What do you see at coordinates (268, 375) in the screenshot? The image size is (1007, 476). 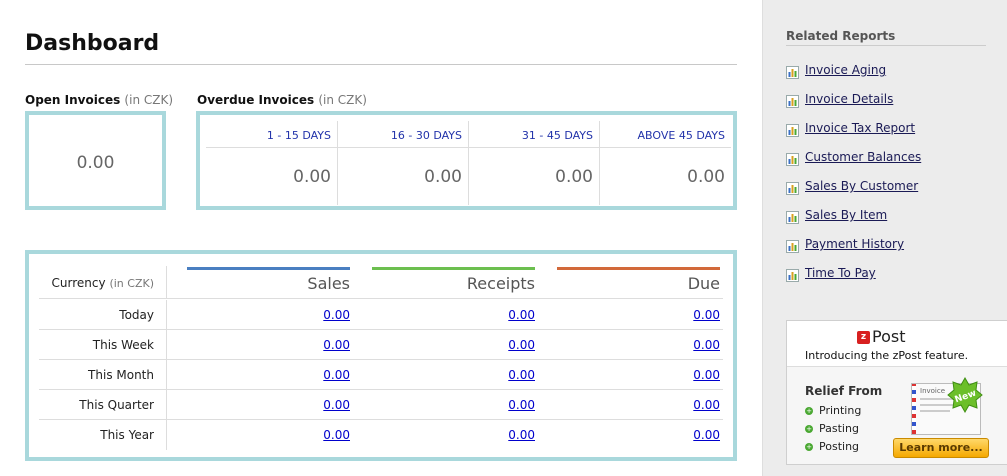 I see `month-sales-link: 0.00` at bounding box center [268, 375].